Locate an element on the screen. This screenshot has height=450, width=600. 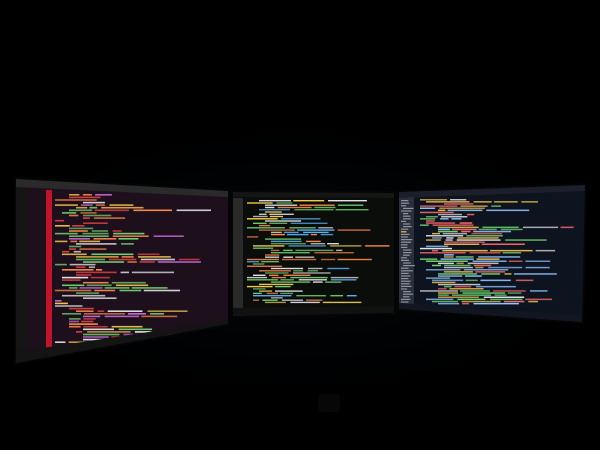
center-editor-titlebar is located at coordinates (313, 195).